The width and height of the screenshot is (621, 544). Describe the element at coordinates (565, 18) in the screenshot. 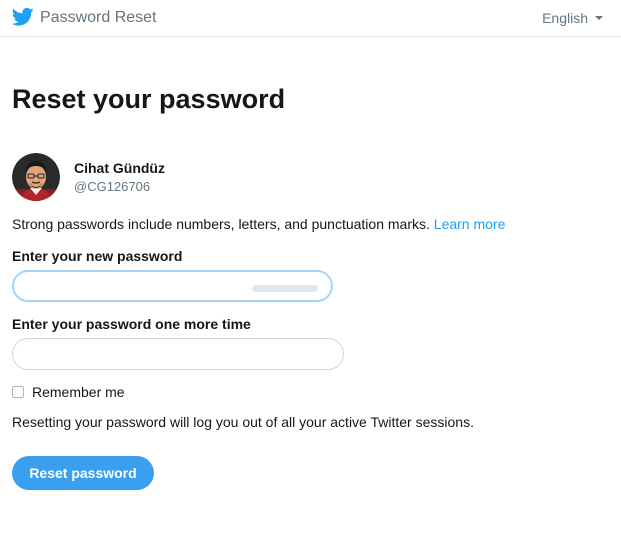

I see `language-label: English` at that location.